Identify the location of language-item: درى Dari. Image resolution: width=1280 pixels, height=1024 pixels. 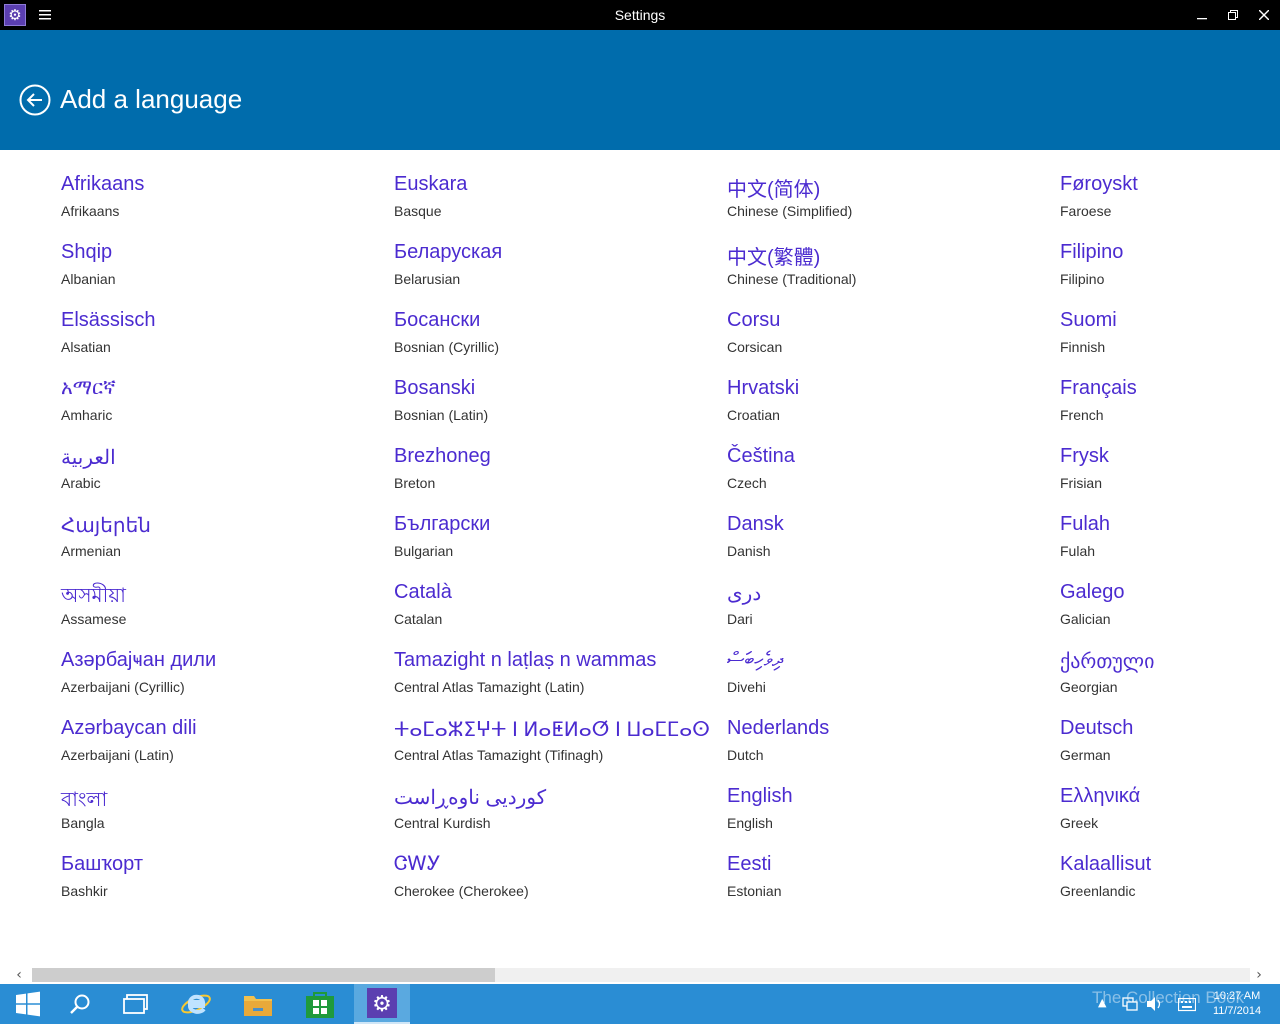
(877, 592).